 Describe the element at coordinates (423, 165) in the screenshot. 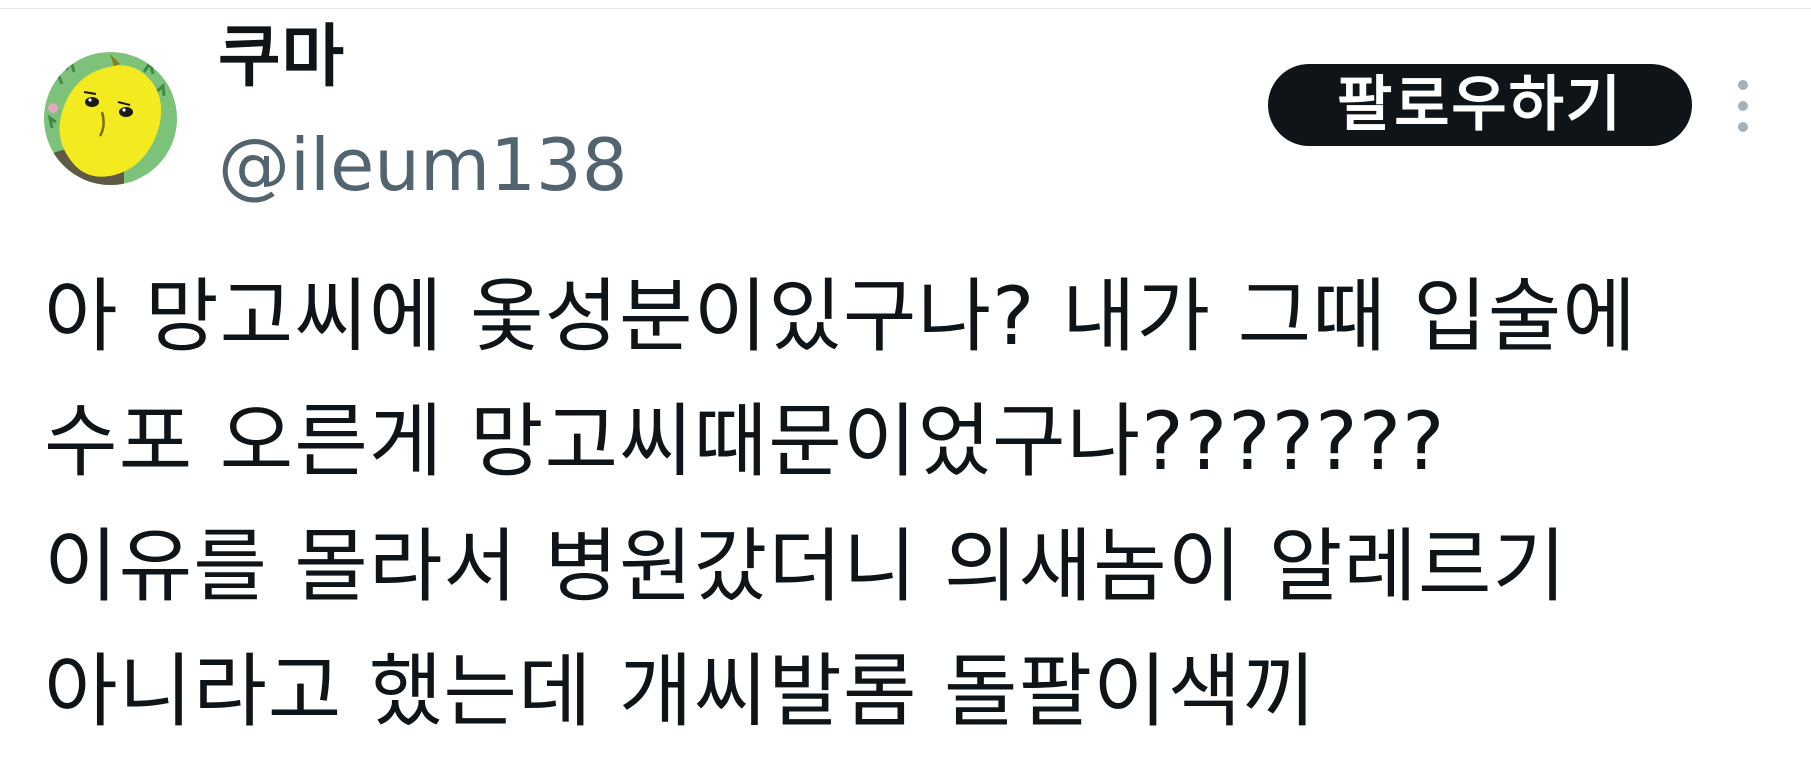

I see `user-handle: @ileum138` at that location.